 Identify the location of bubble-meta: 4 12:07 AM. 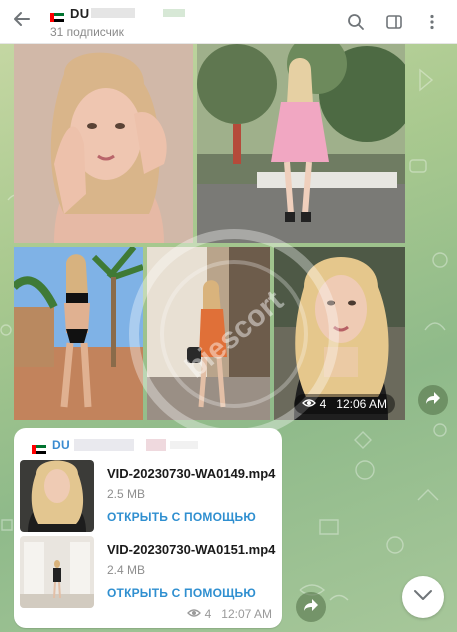
(229, 614).